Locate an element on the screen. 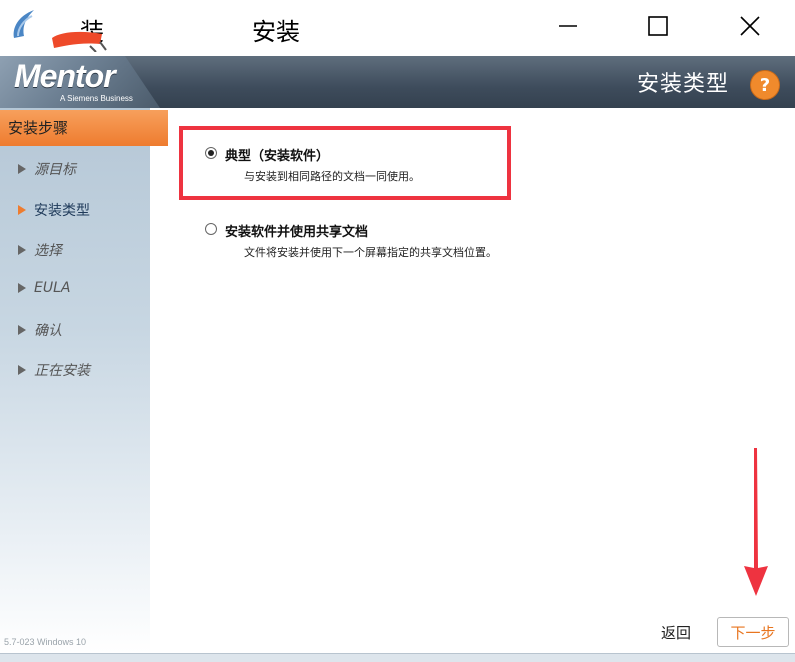  arrow-down-icon is located at coordinates (756, 522).